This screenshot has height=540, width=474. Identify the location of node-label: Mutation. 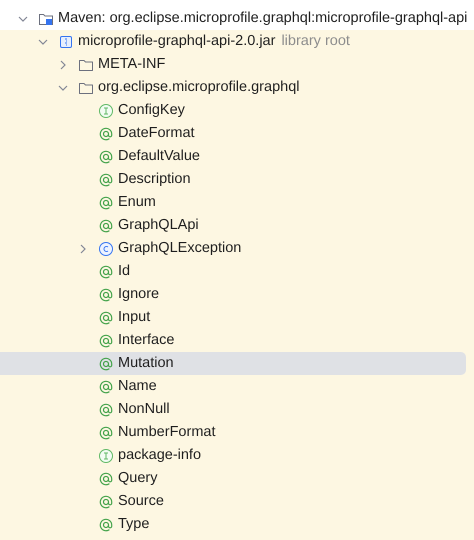
(146, 363).